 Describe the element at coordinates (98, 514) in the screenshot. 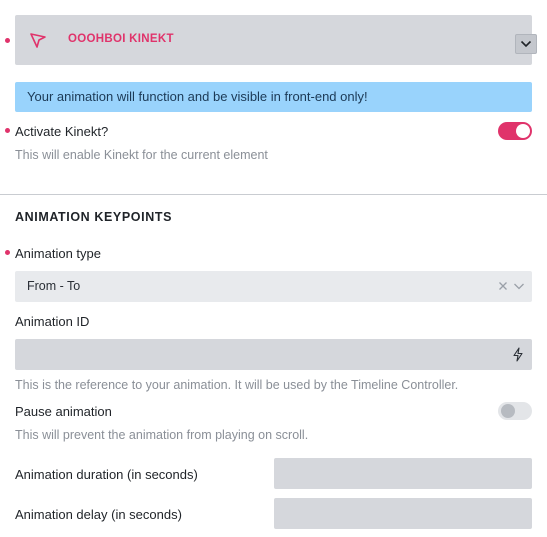

I see `animation-delay-label: Animation delay (in seconds)` at that location.